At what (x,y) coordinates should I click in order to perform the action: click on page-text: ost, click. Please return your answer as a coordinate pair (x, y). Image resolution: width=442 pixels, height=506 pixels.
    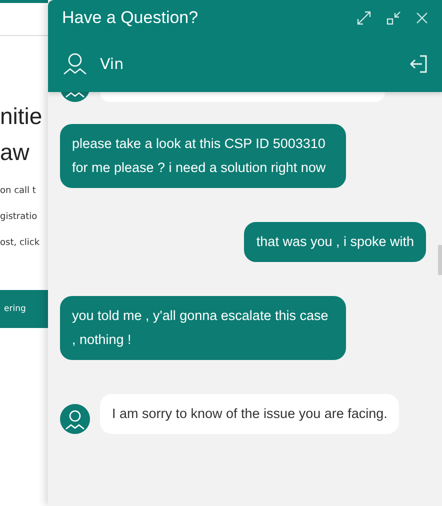
    Looking at the image, I should click on (20, 243).